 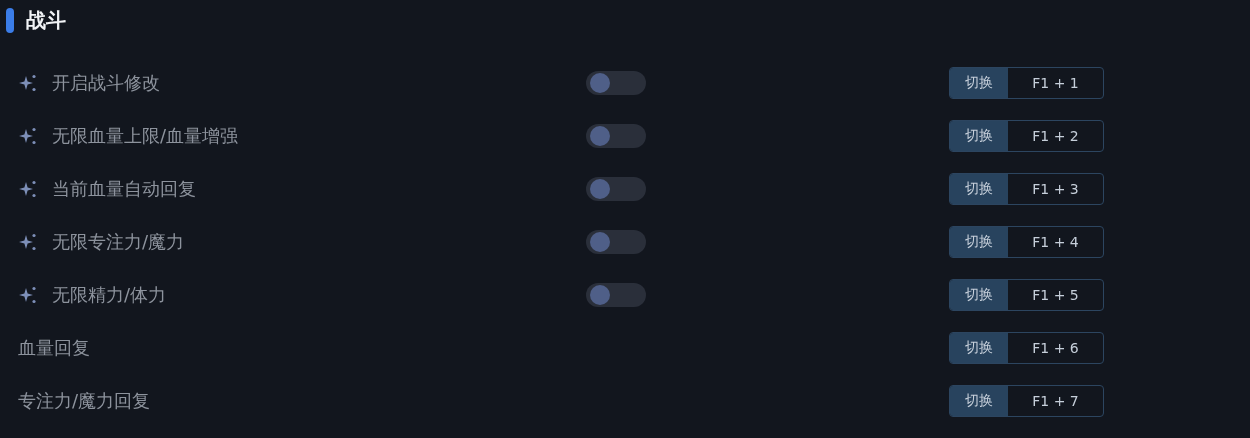 What do you see at coordinates (1055, 241) in the screenshot?
I see `hotkey-keys: F1 + 4` at bounding box center [1055, 241].